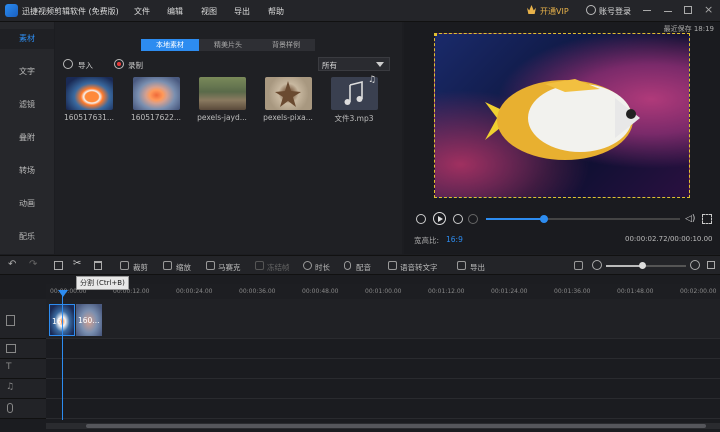 This screenshot has width=720, height=432. Describe the element at coordinates (170, 45) in the screenshot. I see `tab-local-media: 本地素材` at that location.